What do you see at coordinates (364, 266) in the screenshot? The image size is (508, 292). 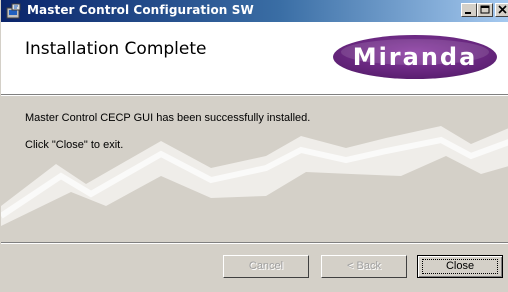 I see `back-button: < Back` at bounding box center [364, 266].